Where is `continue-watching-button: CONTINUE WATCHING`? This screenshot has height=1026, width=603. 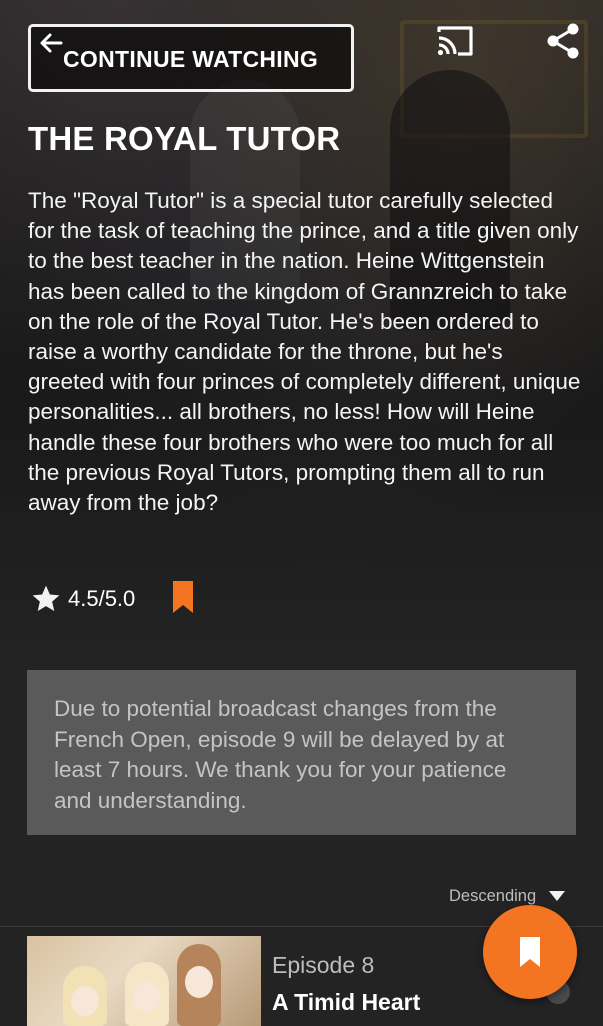 continue-watching-button: CONTINUE WATCHING is located at coordinates (191, 58).